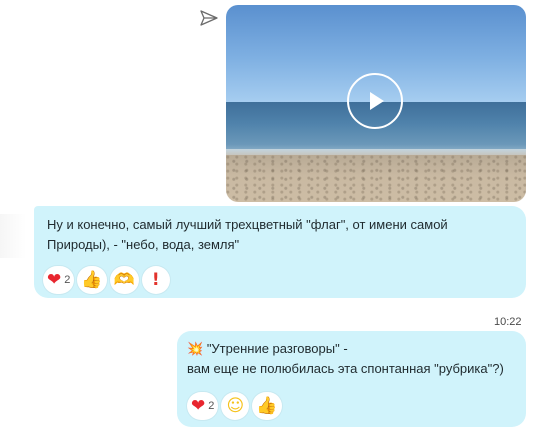  What do you see at coordinates (209, 18) in the screenshot?
I see `forward-send-icon` at bounding box center [209, 18].